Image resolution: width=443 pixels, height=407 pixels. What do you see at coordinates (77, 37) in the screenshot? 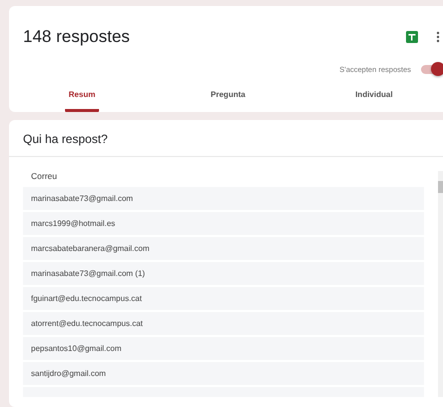
I see `response-count-title: 148 respostes` at bounding box center [77, 37].